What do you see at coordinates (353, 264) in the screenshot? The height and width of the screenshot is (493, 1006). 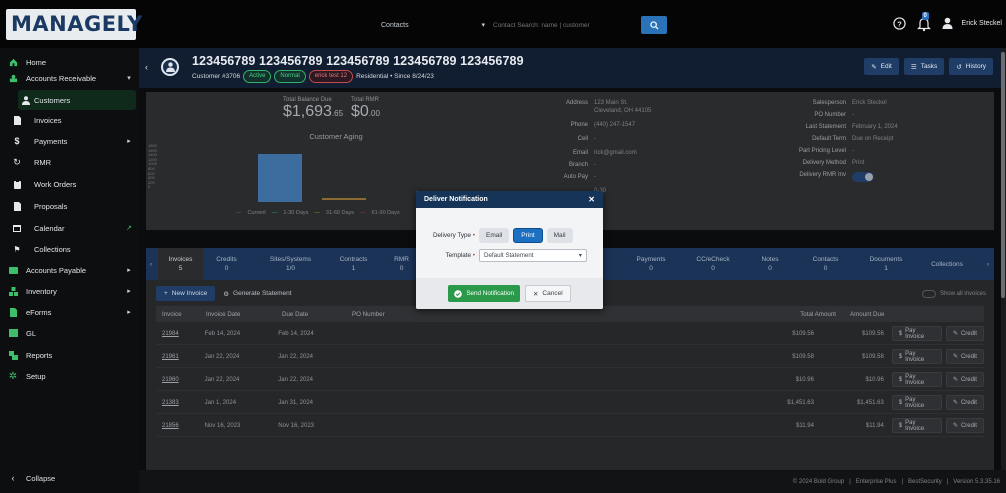 I see `tab-contracts: Contracts 1` at bounding box center [353, 264].